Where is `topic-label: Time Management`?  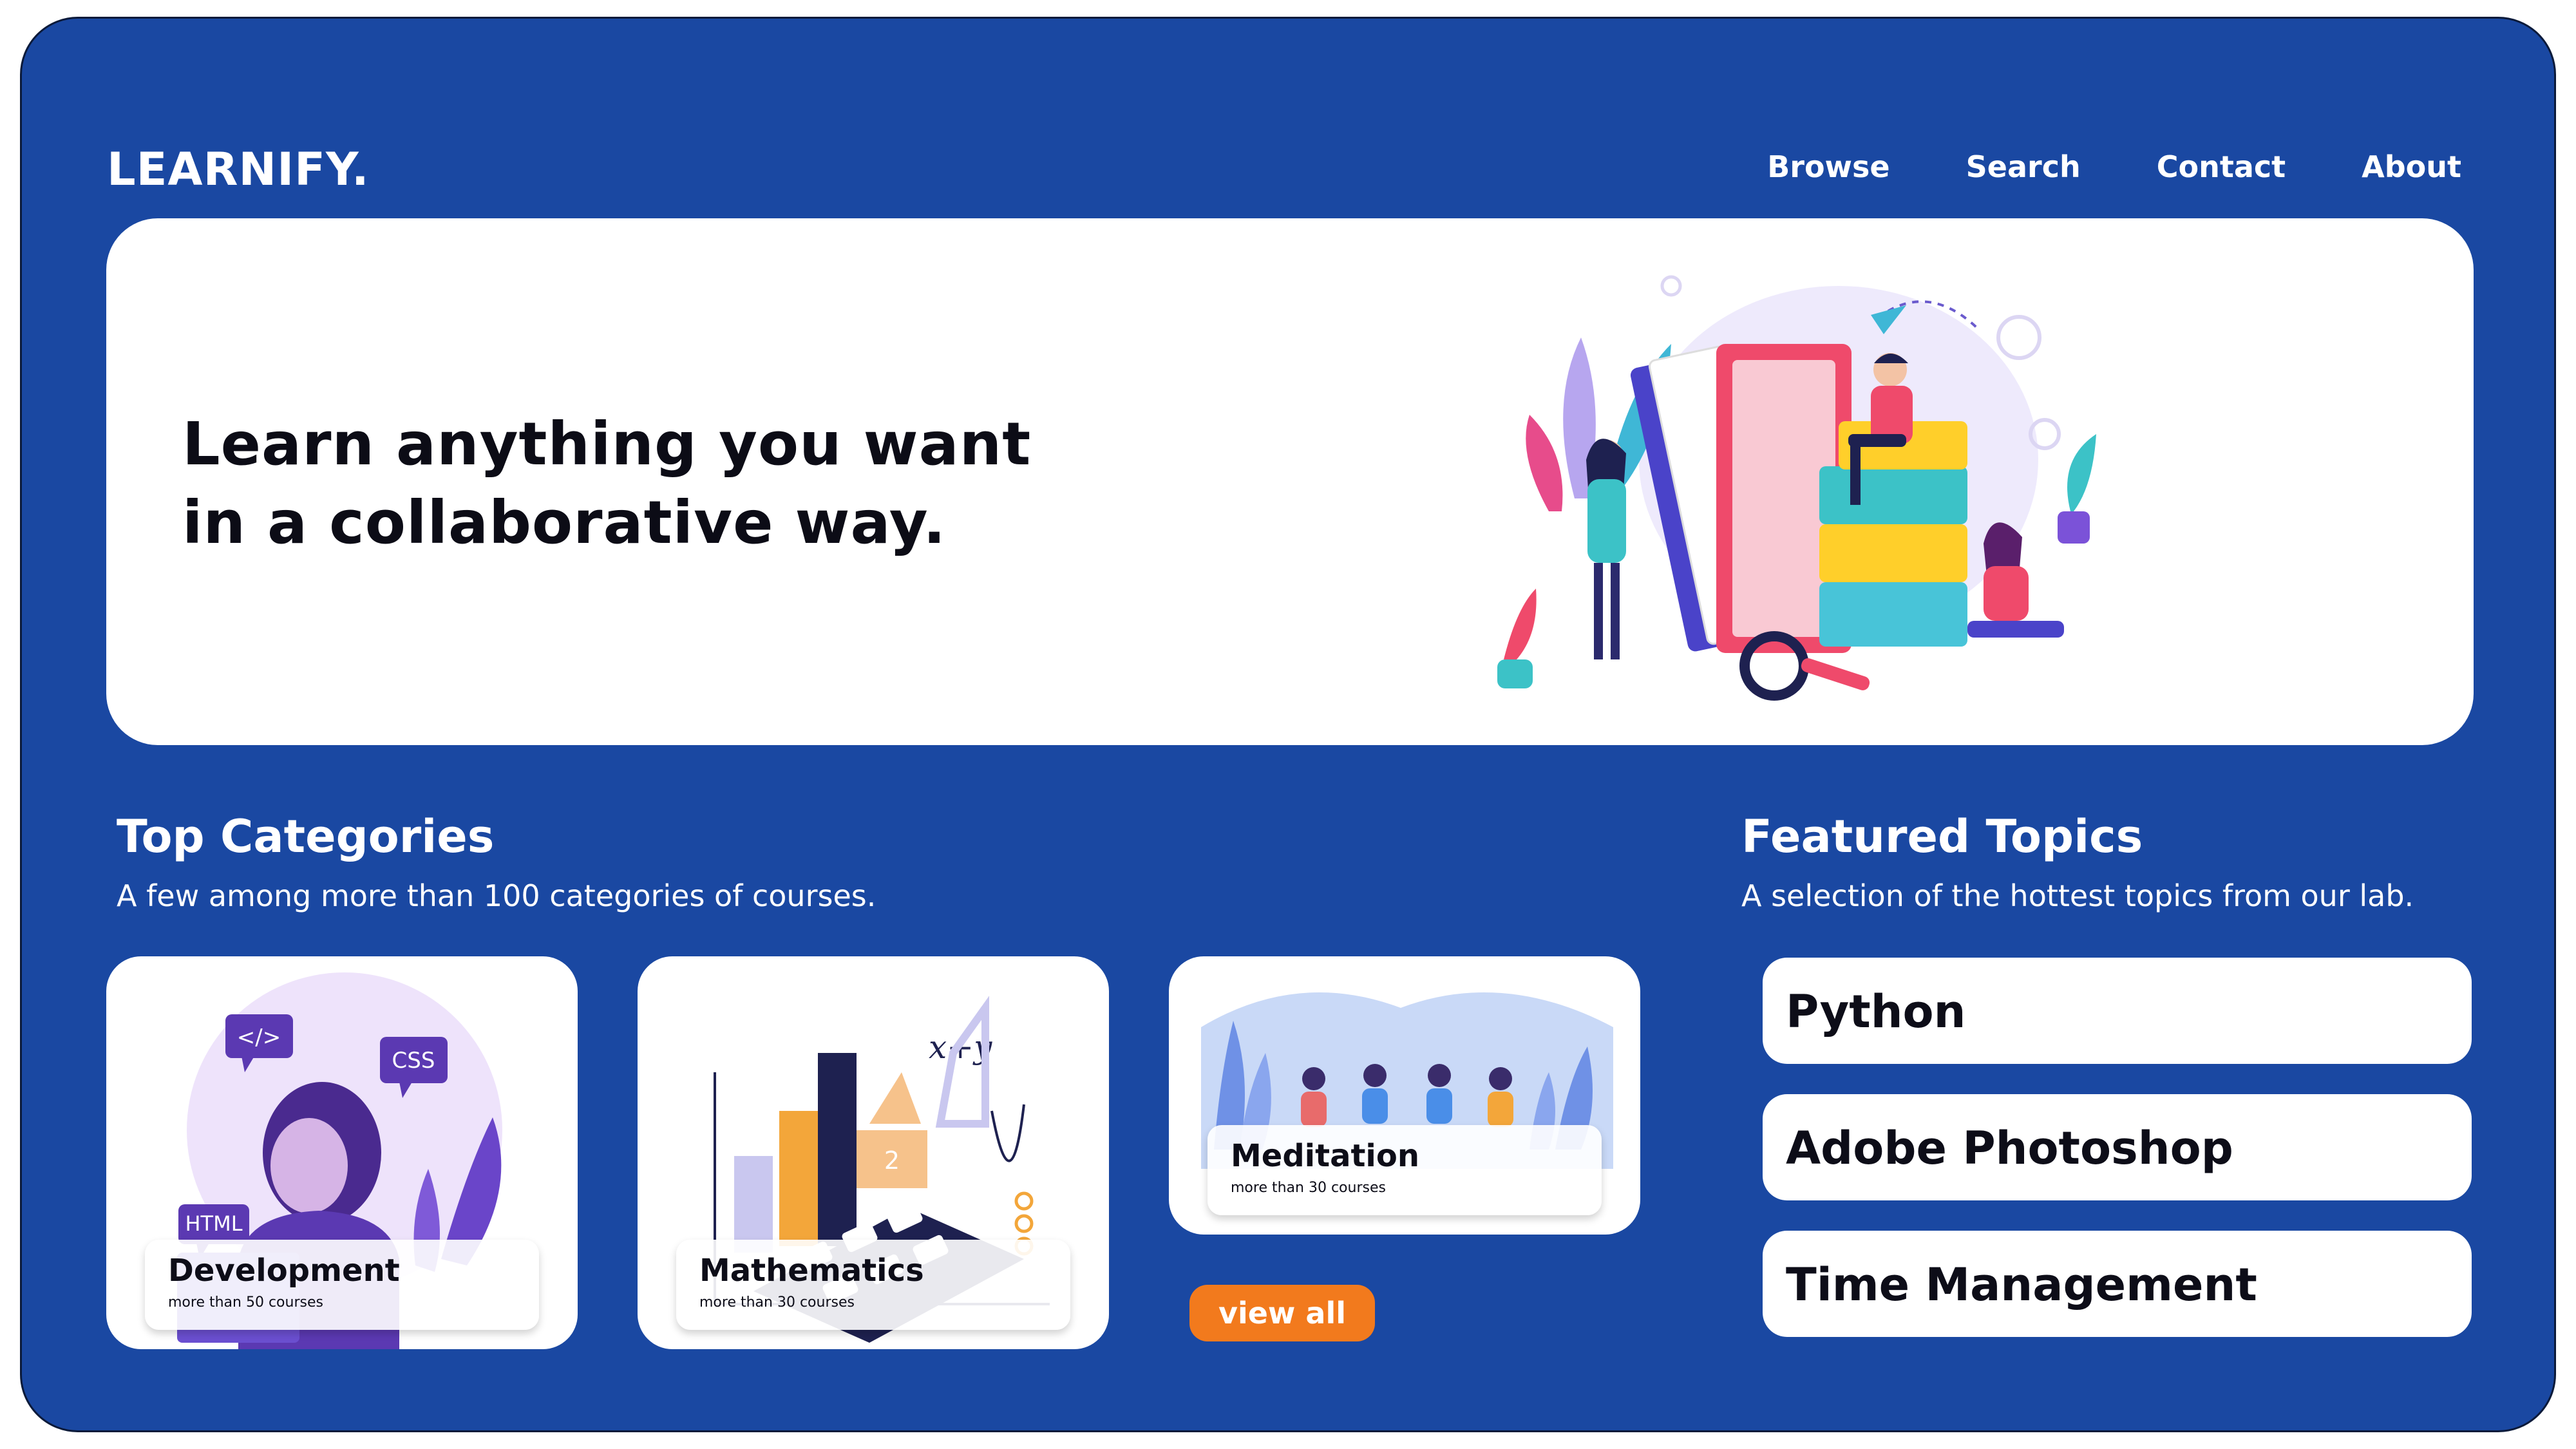 topic-label: Time Management is located at coordinates (2022, 1285).